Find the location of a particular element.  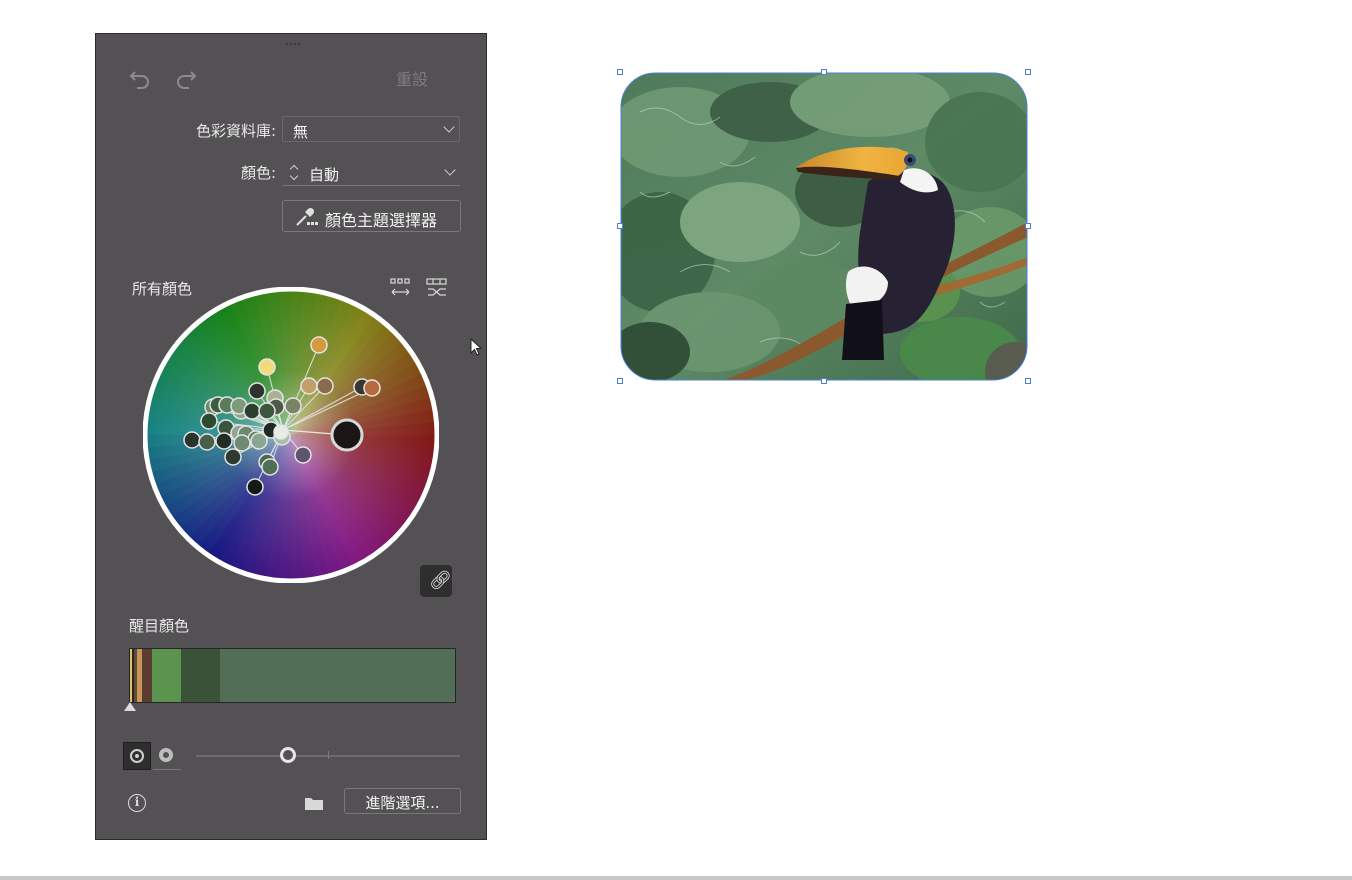

window-bottom-border is located at coordinates (676, 878).